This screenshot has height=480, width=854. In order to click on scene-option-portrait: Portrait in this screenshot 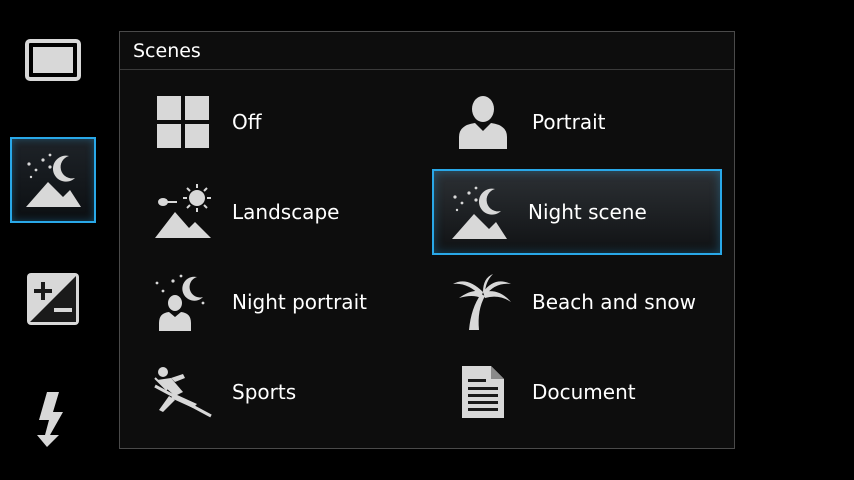, I will do `click(571, 122)`.